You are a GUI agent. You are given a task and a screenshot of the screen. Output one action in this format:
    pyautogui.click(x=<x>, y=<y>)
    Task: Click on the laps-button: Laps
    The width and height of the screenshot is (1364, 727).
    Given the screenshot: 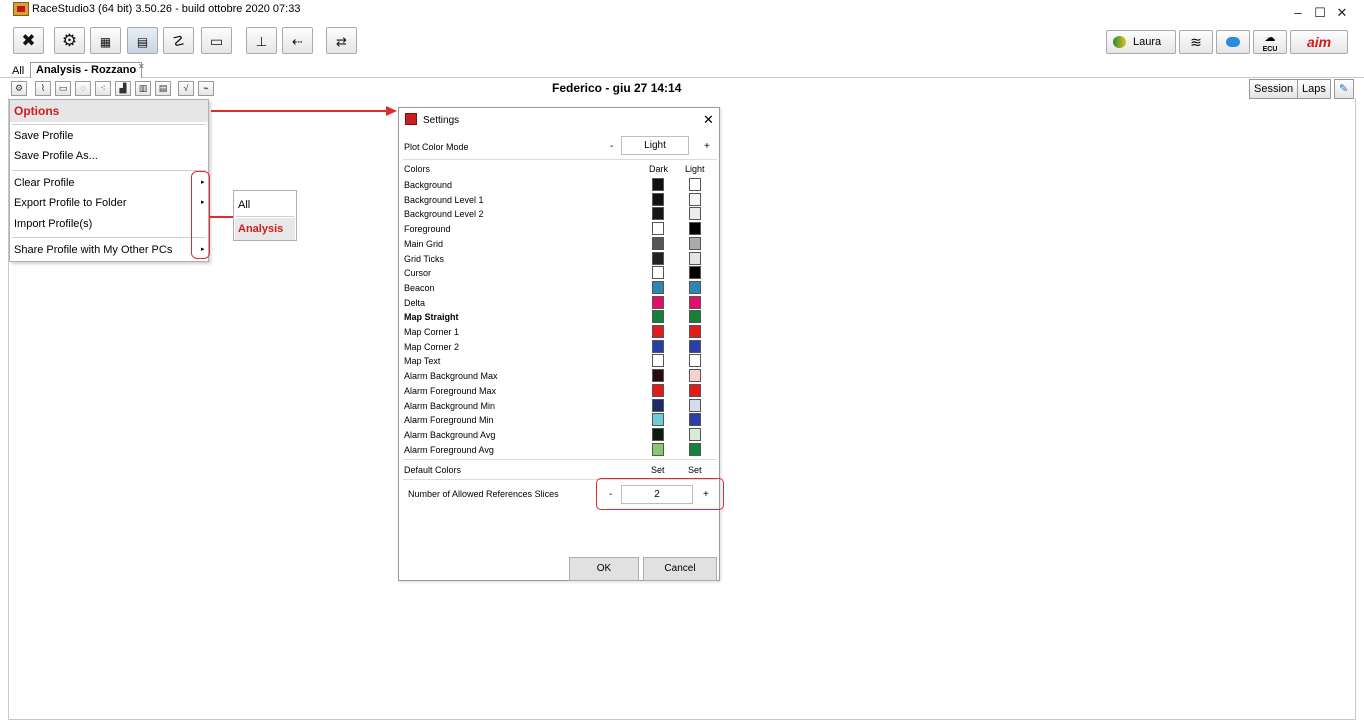 What is the action you would take?
    pyautogui.click(x=1314, y=89)
    